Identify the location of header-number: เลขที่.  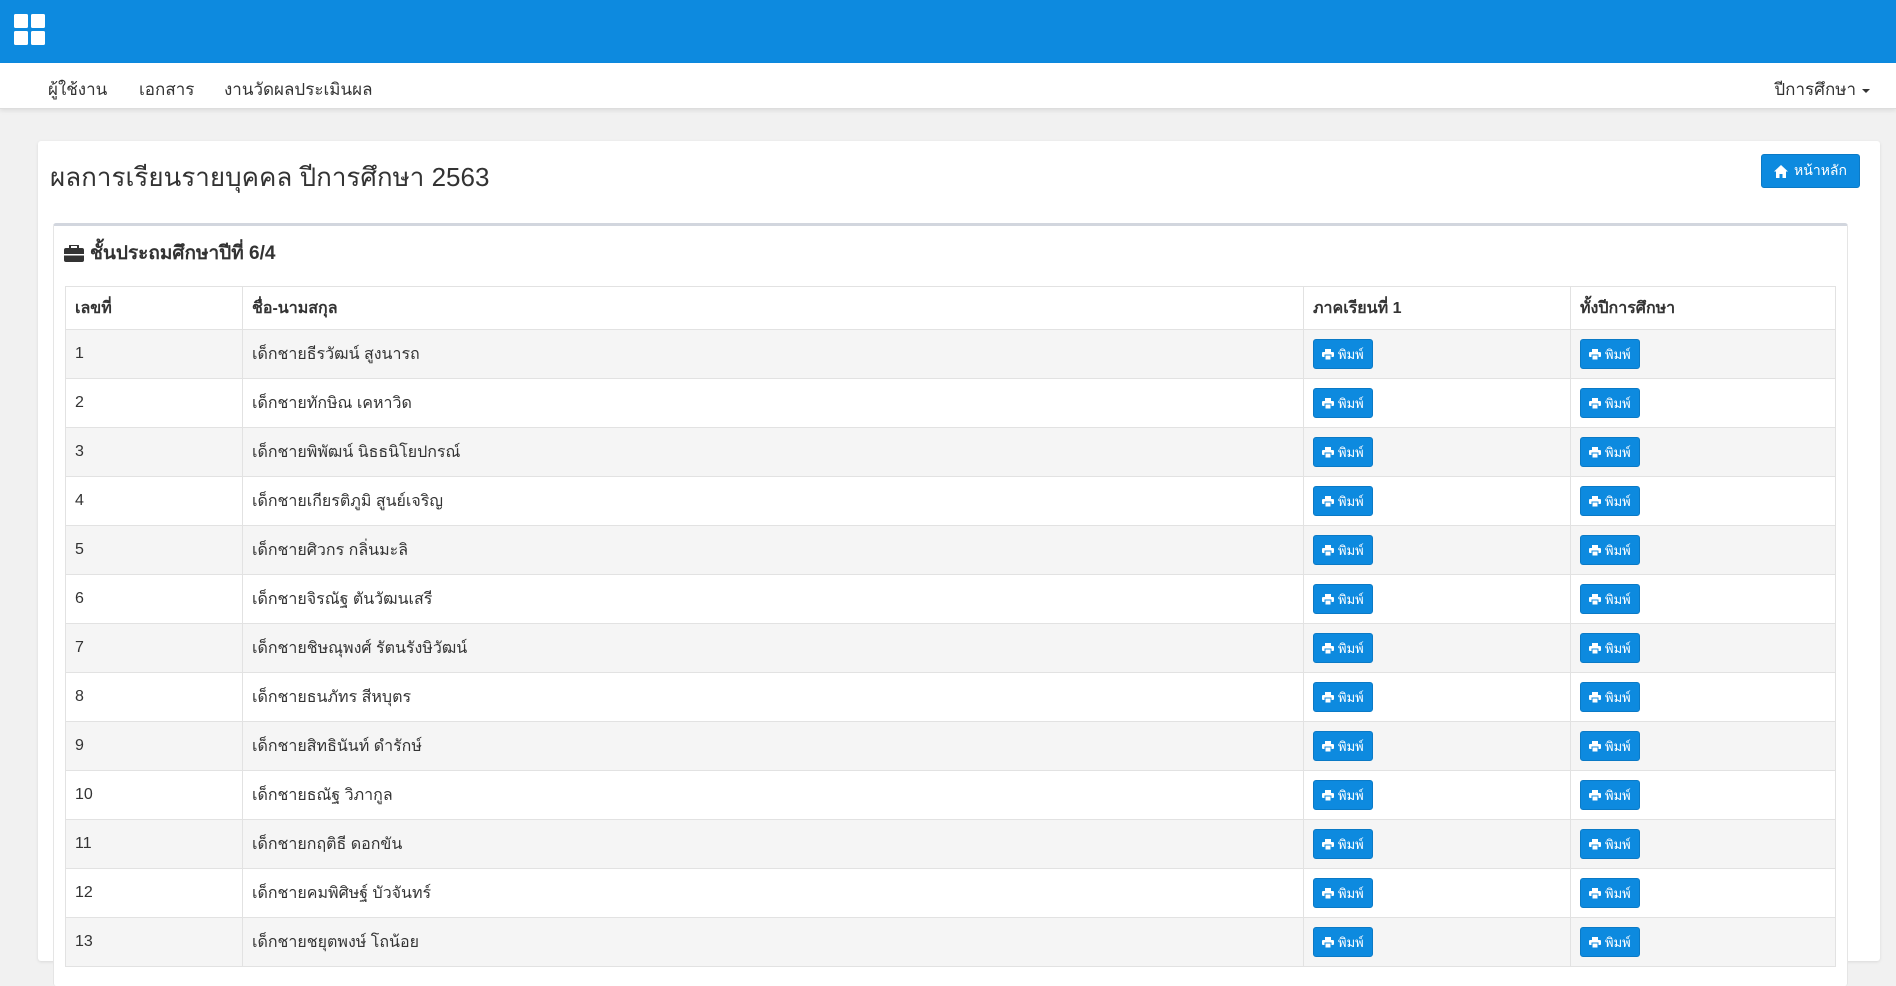
(154, 308).